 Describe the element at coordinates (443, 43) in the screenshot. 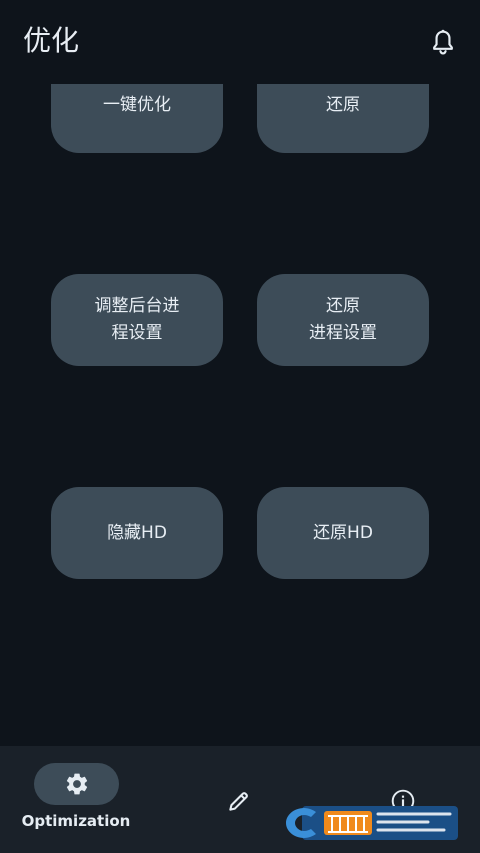

I see `bell-icon` at that location.